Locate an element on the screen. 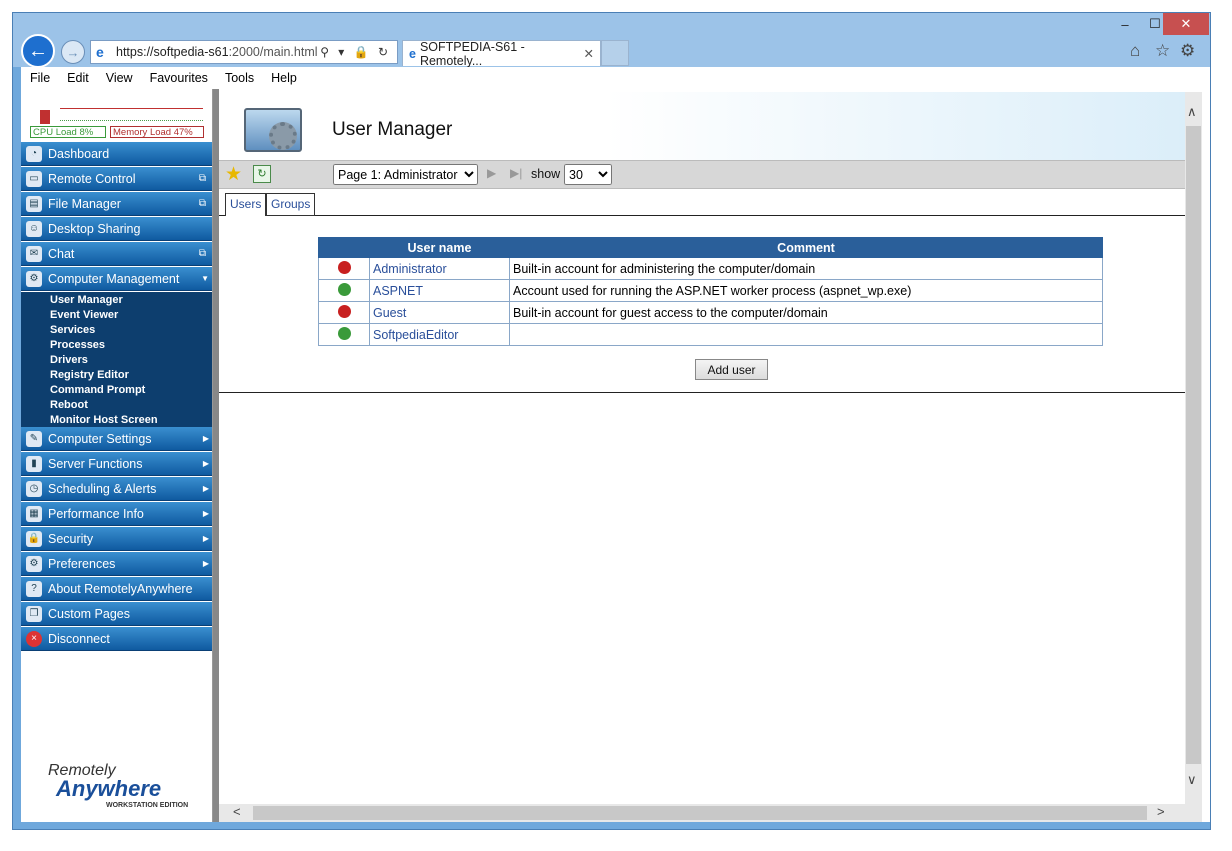  remotelyanywhere-logo: Remotely Anywhere WORKSTATION EDITION is located at coordinates (123, 789).